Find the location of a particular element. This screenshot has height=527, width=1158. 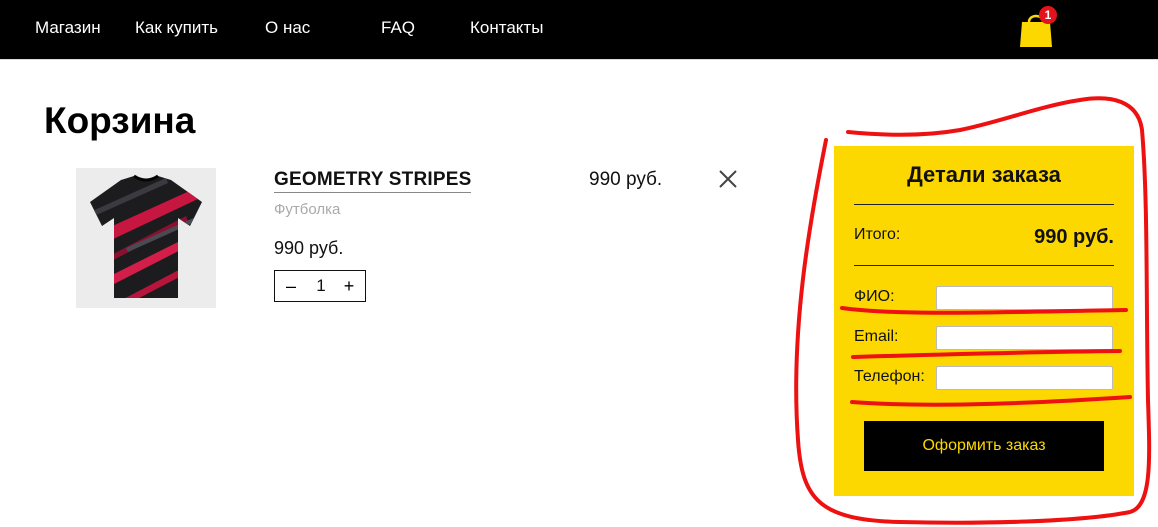

close-icon is located at coordinates (728, 179).